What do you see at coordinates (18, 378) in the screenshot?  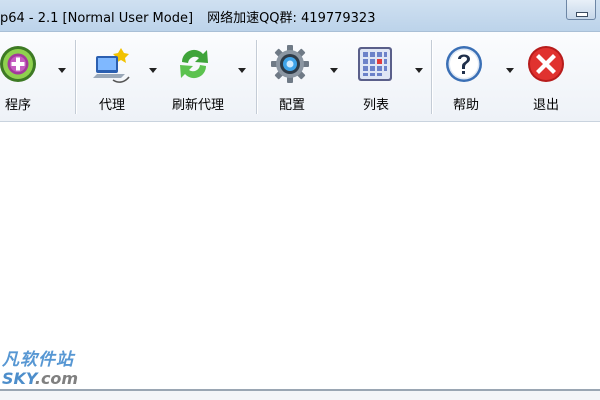 I see `watermark-domain-main: SKY` at bounding box center [18, 378].